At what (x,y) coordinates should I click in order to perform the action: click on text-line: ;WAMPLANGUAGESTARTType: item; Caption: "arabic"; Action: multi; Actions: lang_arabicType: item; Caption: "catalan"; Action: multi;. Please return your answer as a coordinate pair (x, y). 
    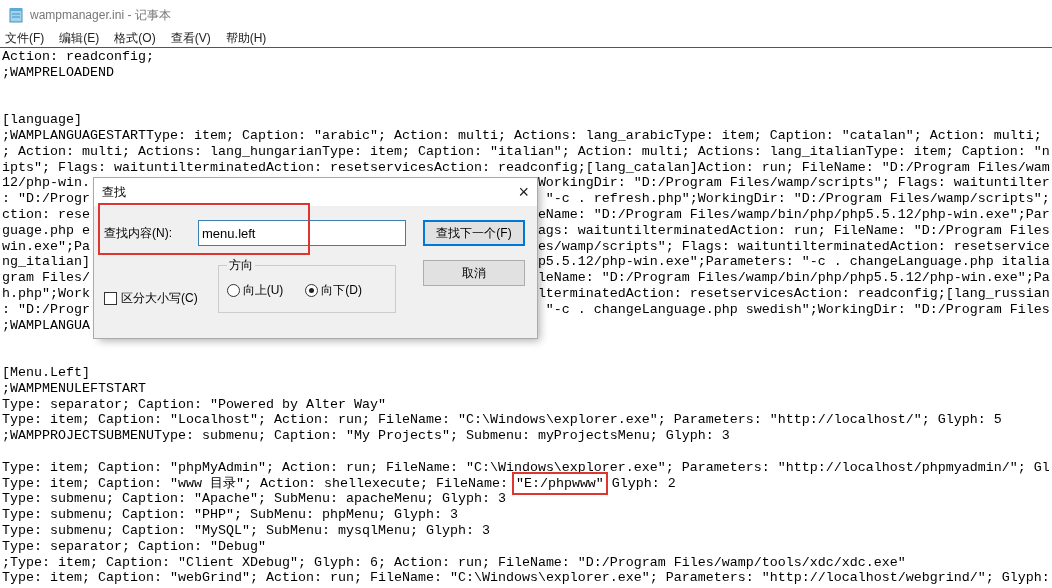
    Looking at the image, I should click on (522, 135).